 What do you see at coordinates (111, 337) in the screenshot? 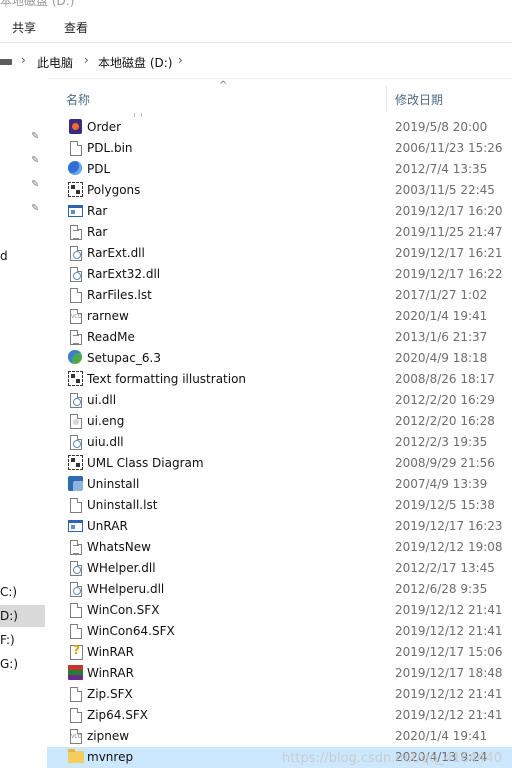
I see `file-name: ReadMe` at bounding box center [111, 337].